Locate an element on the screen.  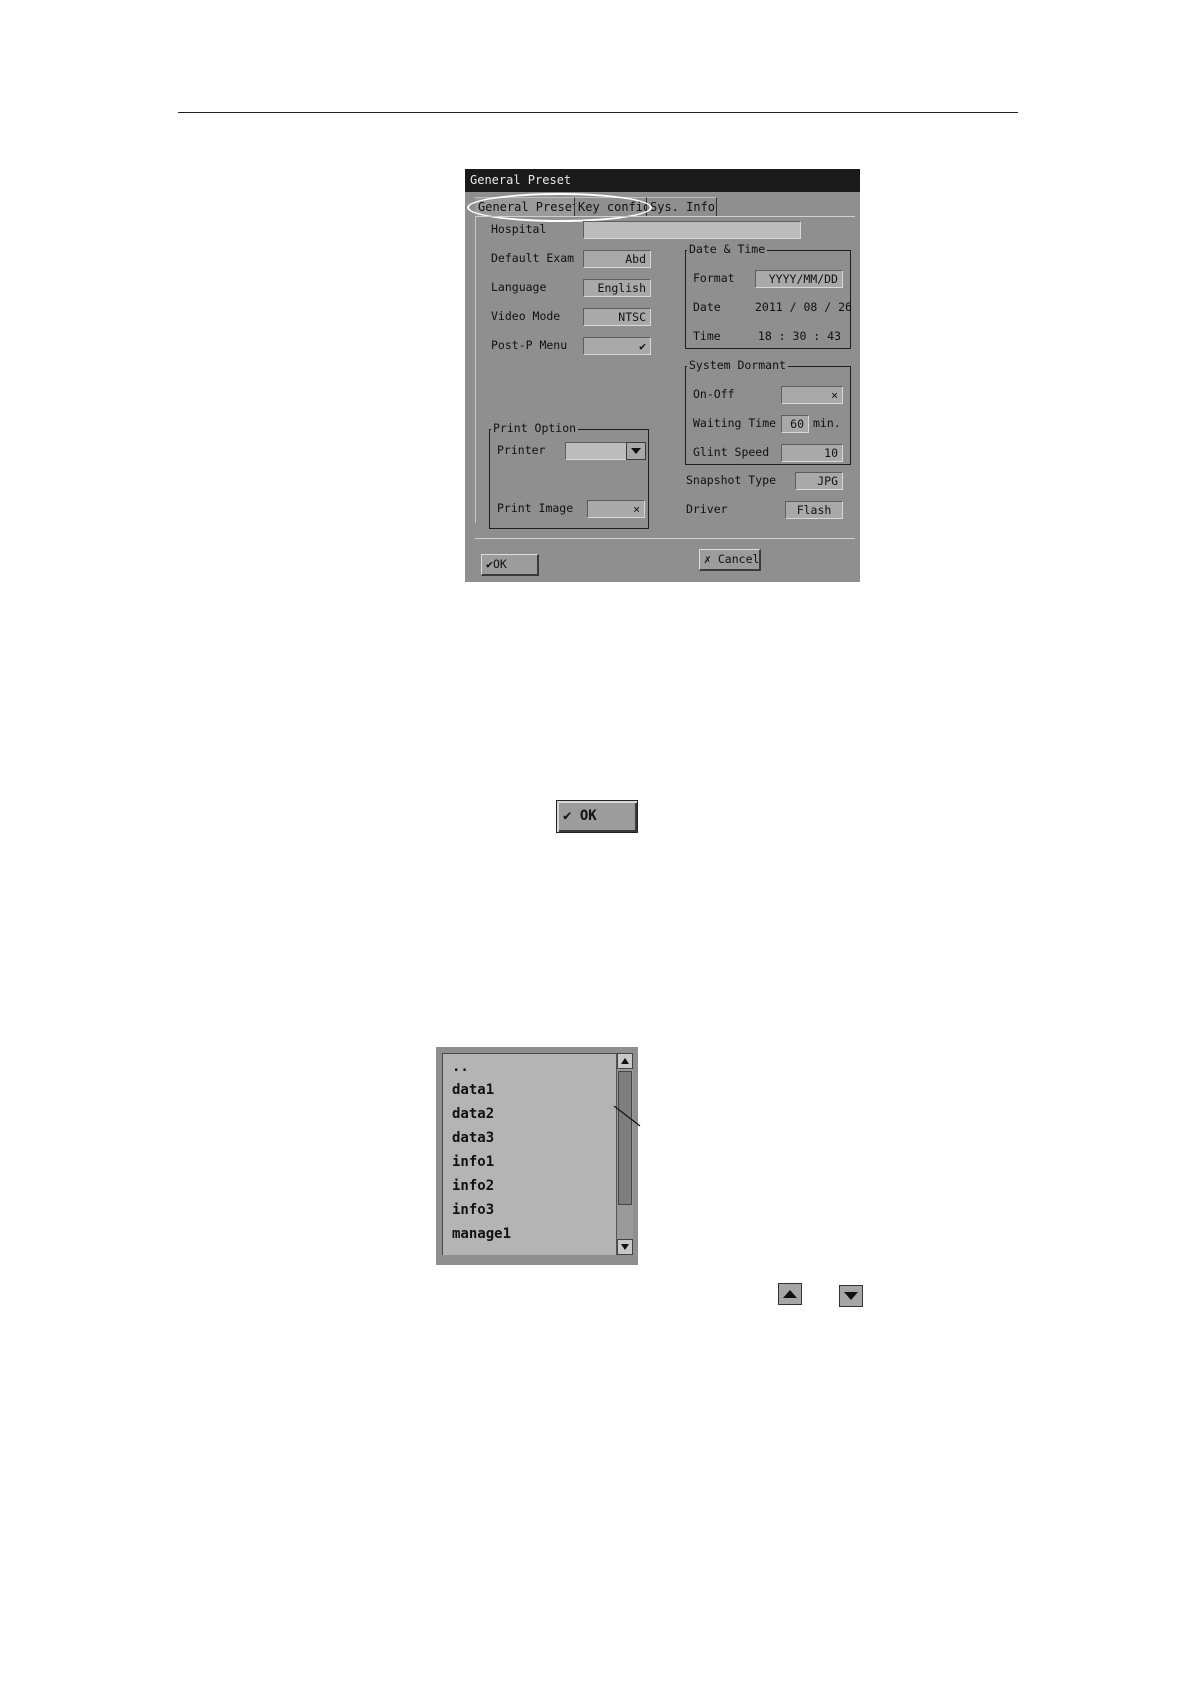
date-time-title: Date & Time is located at coordinates (727, 249).